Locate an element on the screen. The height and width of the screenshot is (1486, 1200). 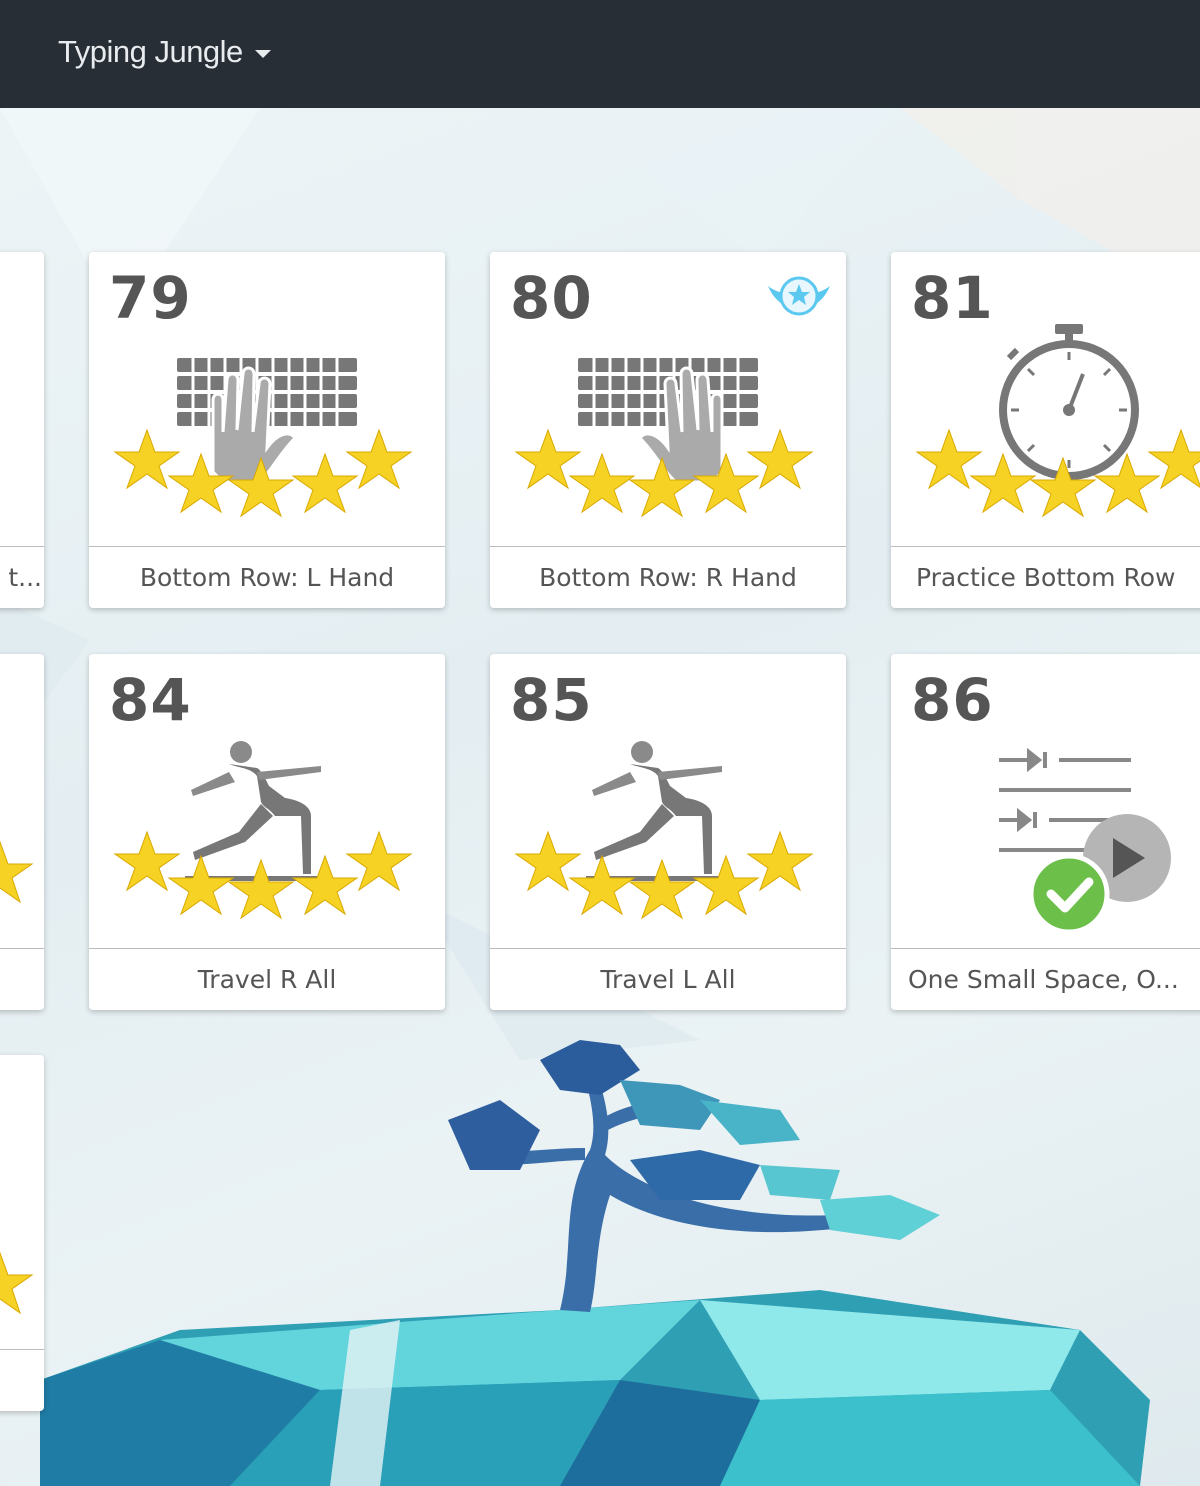
lesson-title: Bottom Row: R Hand is located at coordinates (668, 577).